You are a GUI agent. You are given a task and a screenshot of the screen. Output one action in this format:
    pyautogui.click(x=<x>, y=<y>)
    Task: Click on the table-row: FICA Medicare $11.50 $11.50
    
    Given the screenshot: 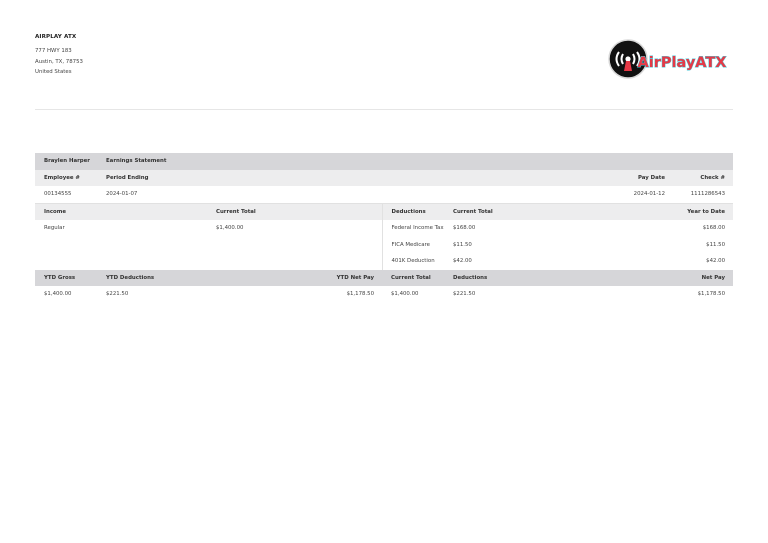 What is the action you would take?
    pyautogui.click(x=384, y=244)
    